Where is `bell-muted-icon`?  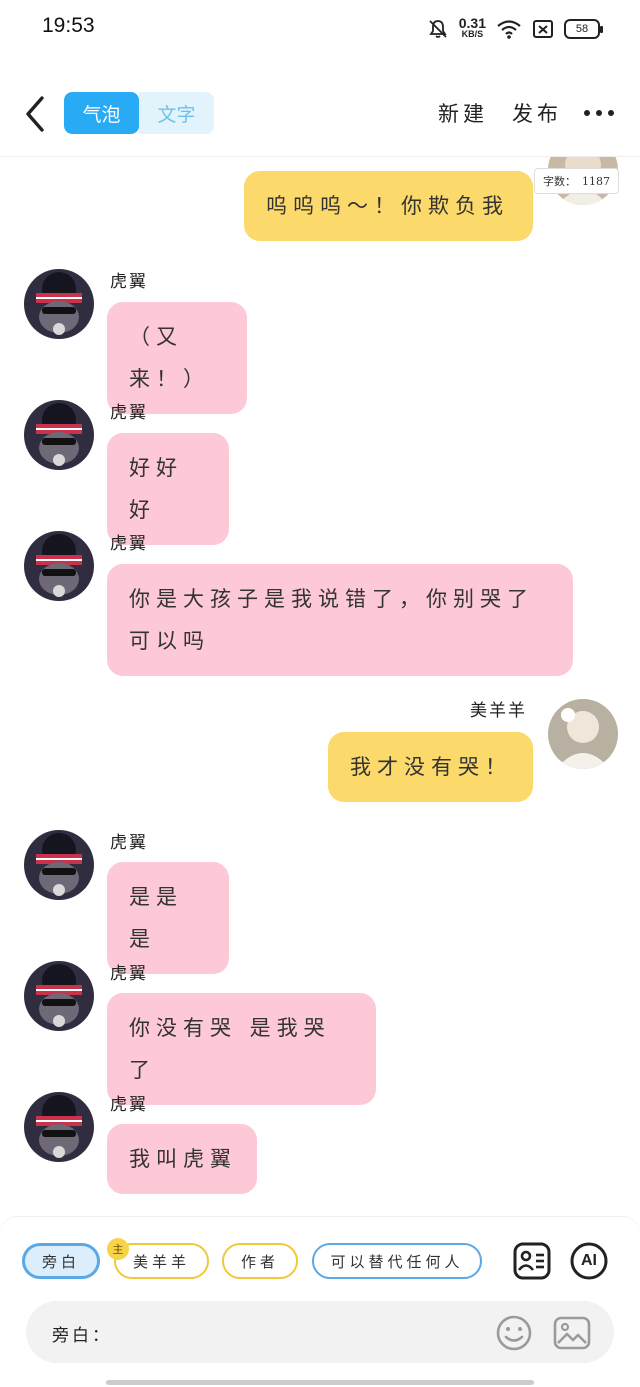 bell-muted-icon is located at coordinates (438, 29).